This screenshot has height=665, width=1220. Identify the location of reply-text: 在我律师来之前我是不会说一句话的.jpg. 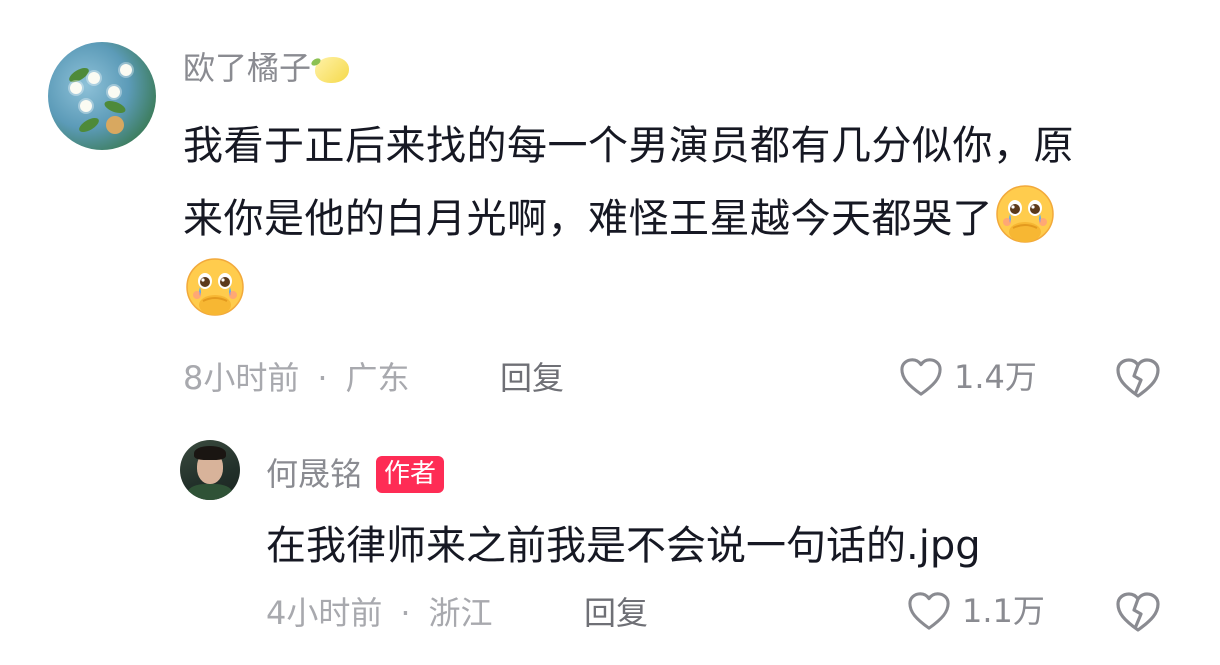
(623, 546).